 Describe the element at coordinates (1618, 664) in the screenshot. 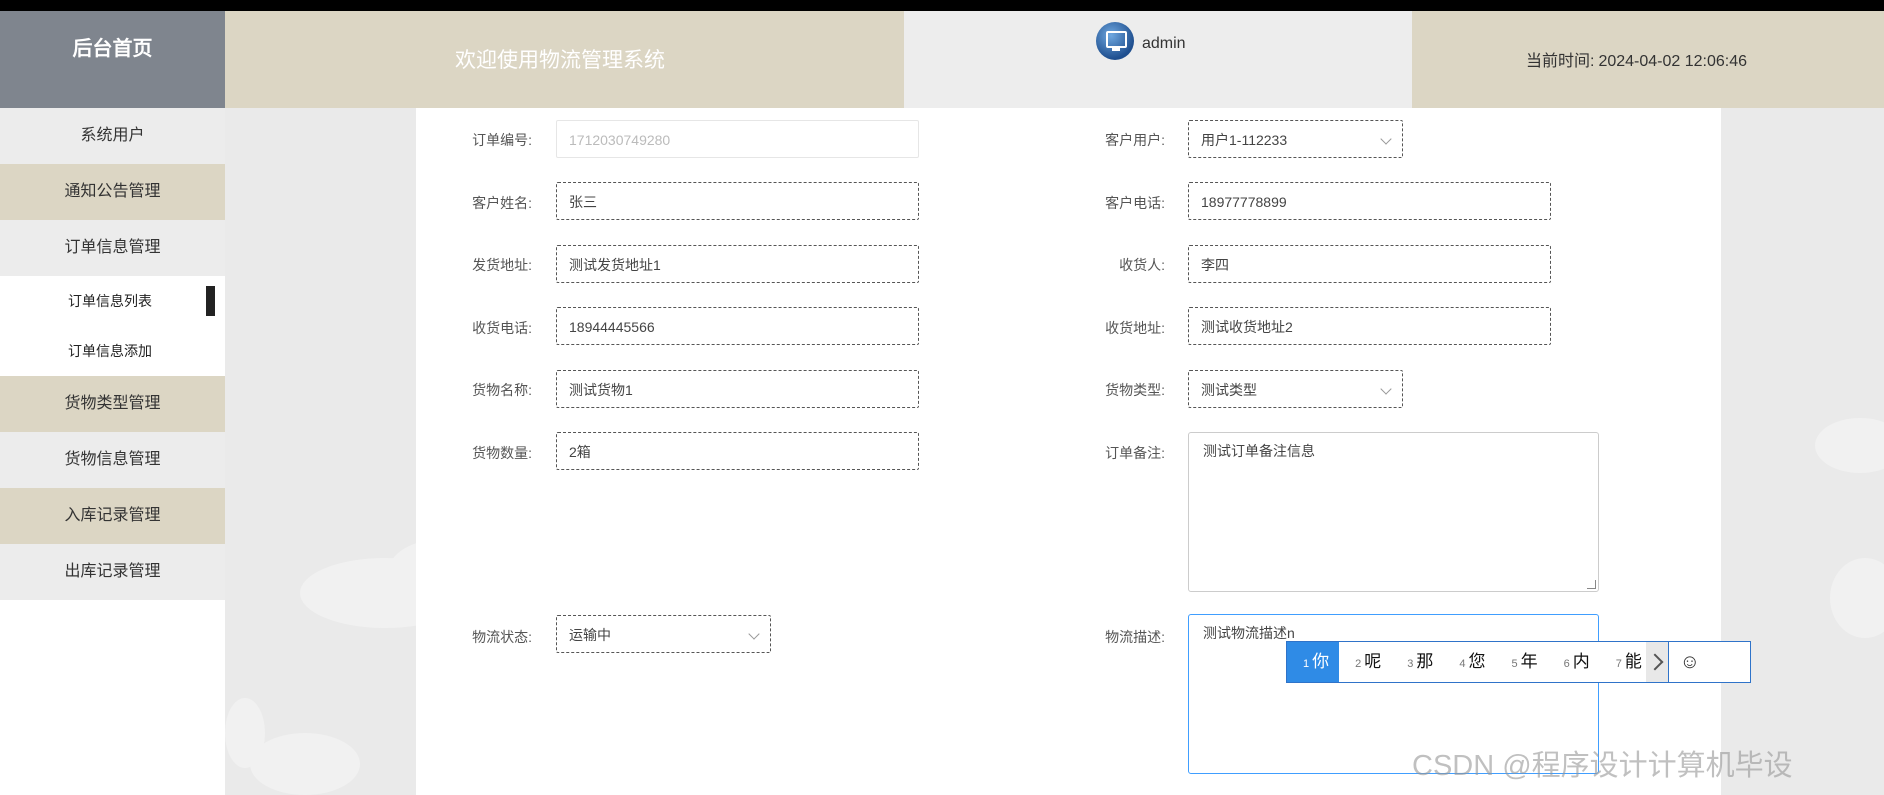

I see `ime-candidate-num: 7` at that location.